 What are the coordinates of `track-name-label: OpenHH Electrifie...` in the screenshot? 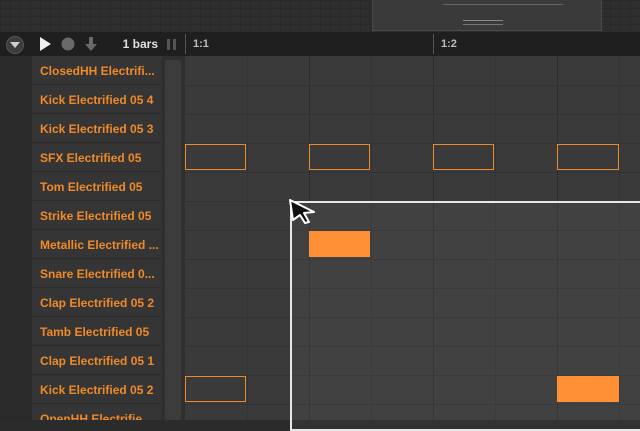 It's located at (96, 416).